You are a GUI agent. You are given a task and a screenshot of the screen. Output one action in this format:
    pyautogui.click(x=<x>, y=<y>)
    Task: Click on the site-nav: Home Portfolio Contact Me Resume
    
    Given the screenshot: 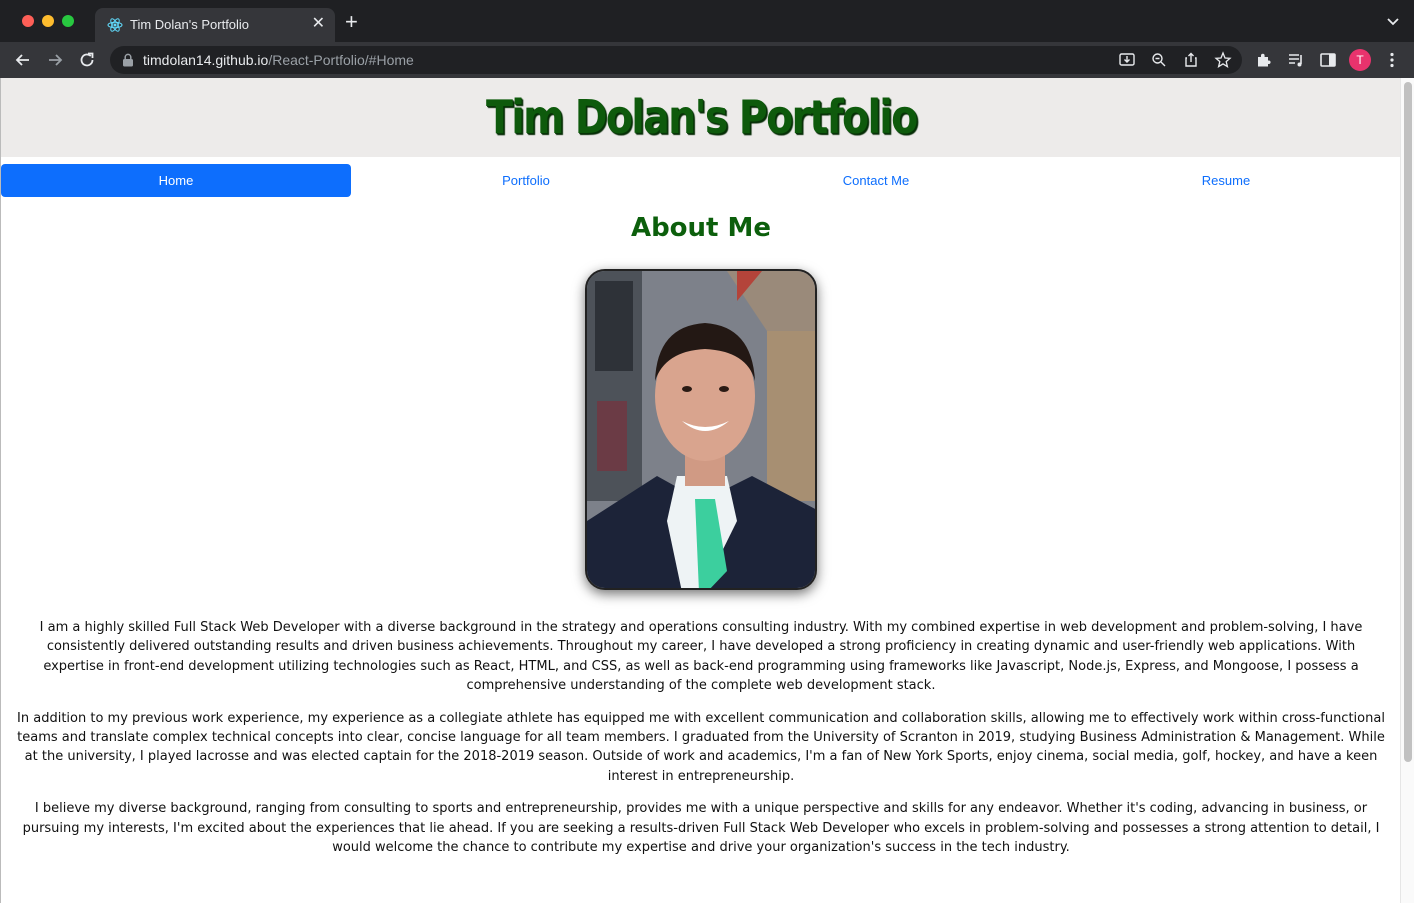 What is the action you would take?
    pyautogui.click(x=701, y=180)
    